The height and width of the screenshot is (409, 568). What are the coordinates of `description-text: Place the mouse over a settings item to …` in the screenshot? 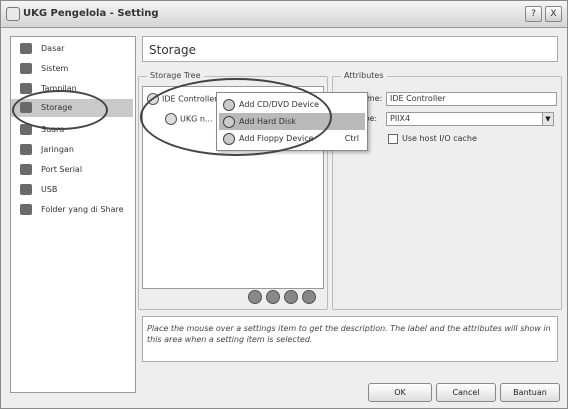 It's located at (349, 334).